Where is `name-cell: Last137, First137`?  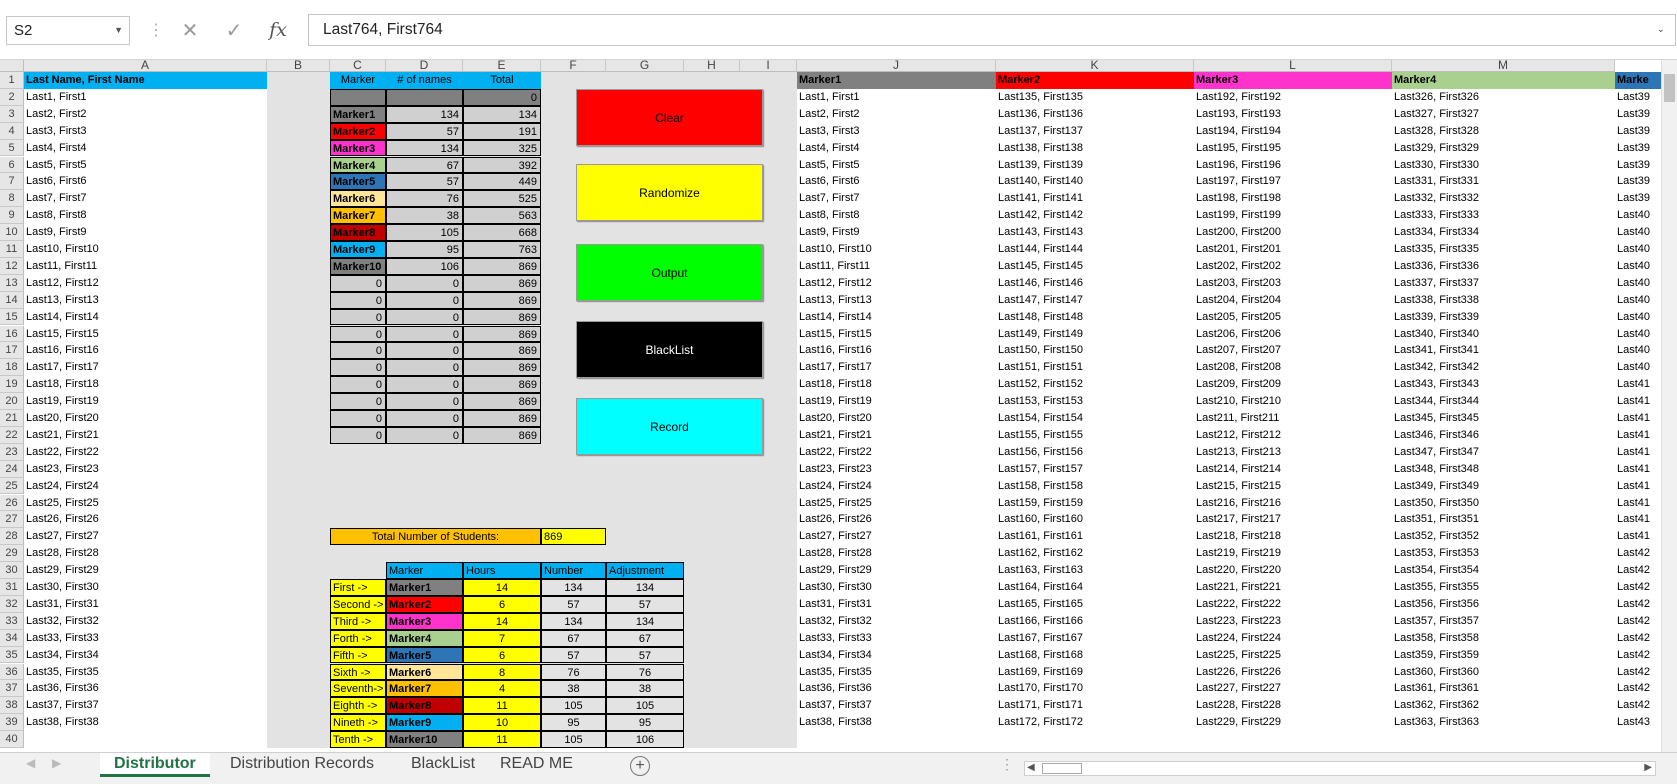
name-cell: Last137, First137 is located at coordinates (1095, 131).